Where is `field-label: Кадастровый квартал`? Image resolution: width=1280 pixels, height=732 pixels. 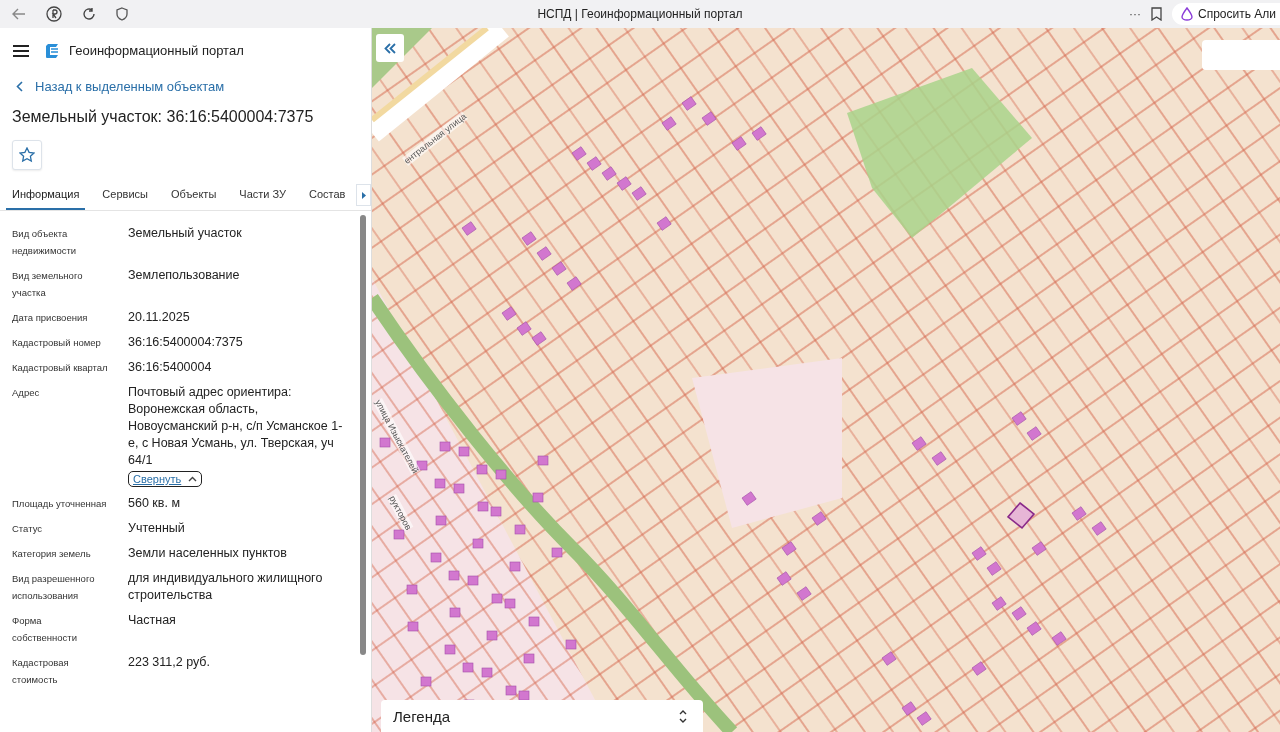
field-label: Кадастровый квартал is located at coordinates (60, 368).